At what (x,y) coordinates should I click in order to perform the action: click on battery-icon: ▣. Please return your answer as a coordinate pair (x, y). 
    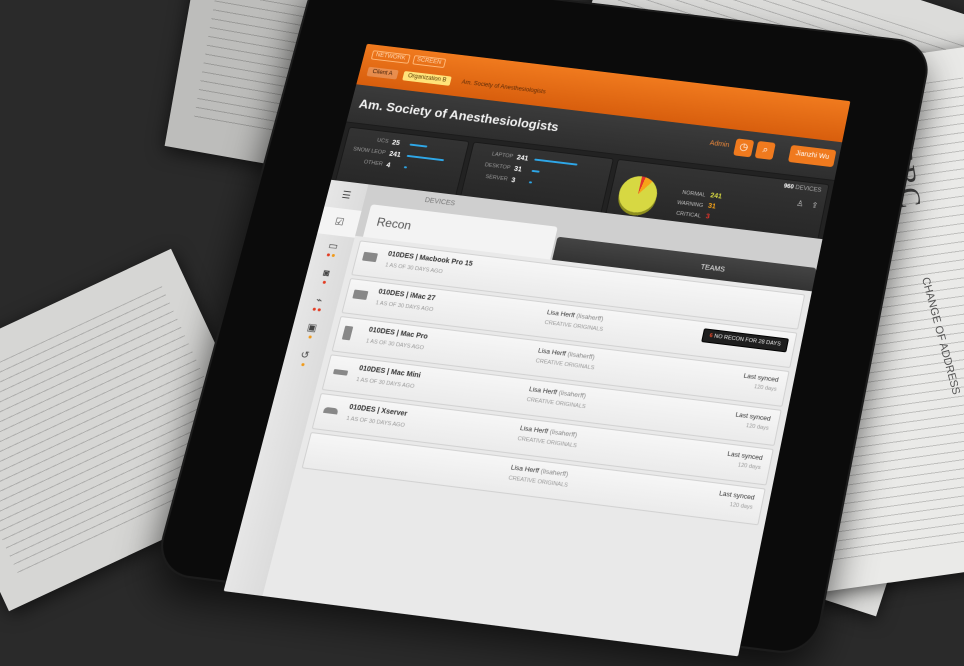
    Looking at the image, I should click on (312, 328).